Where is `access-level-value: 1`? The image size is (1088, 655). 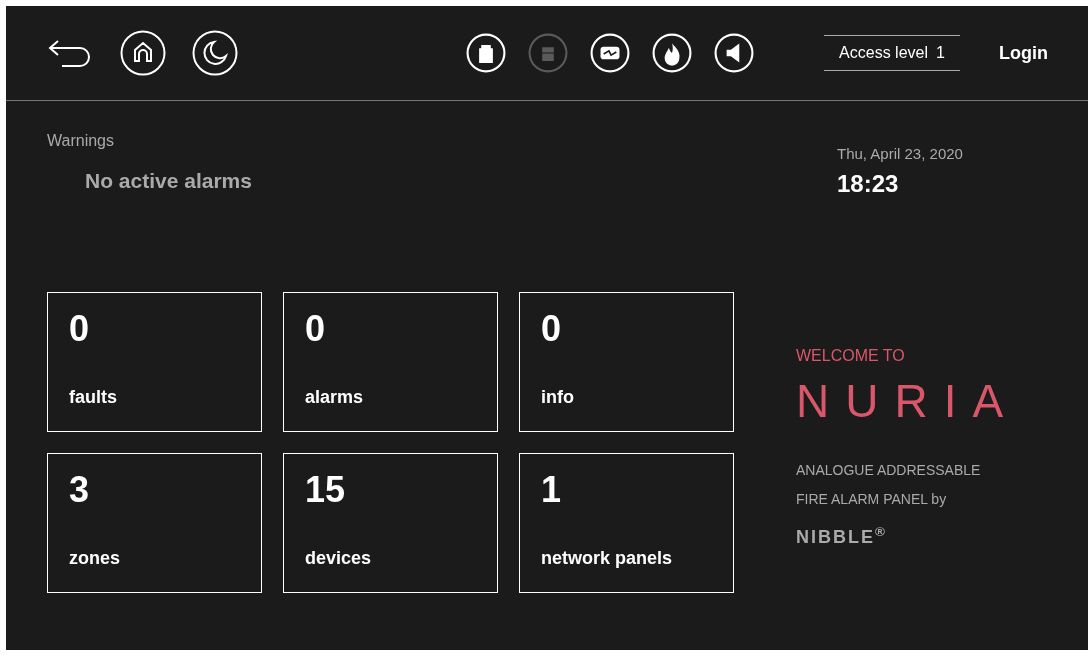 access-level-value: 1 is located at coordinates (940, 53).